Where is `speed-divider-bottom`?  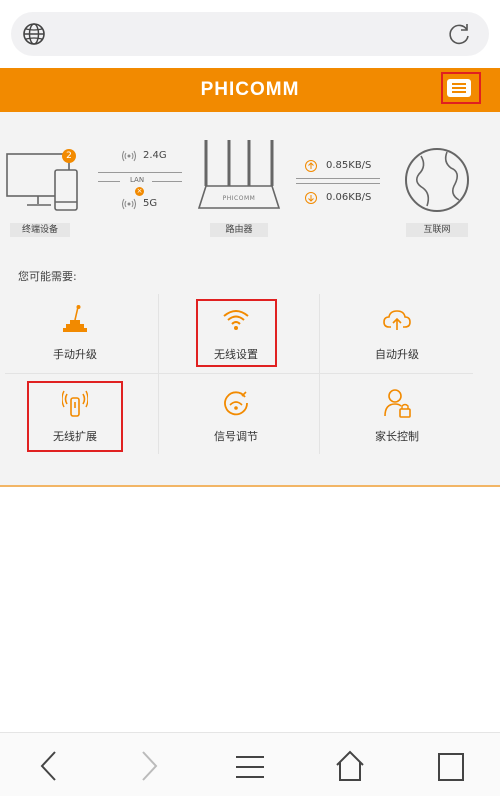 speed-divider-bottom is located at coordinates (338, 183).